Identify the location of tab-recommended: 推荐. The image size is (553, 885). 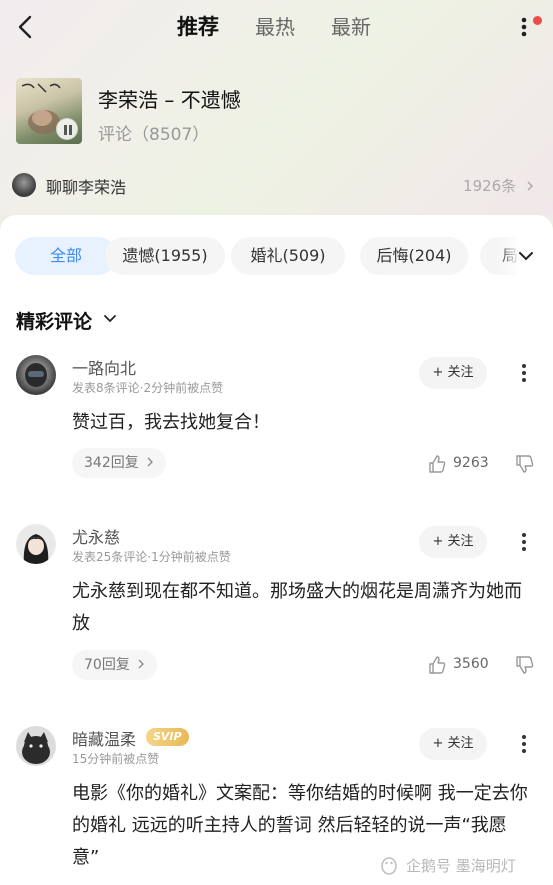
(198, 27).